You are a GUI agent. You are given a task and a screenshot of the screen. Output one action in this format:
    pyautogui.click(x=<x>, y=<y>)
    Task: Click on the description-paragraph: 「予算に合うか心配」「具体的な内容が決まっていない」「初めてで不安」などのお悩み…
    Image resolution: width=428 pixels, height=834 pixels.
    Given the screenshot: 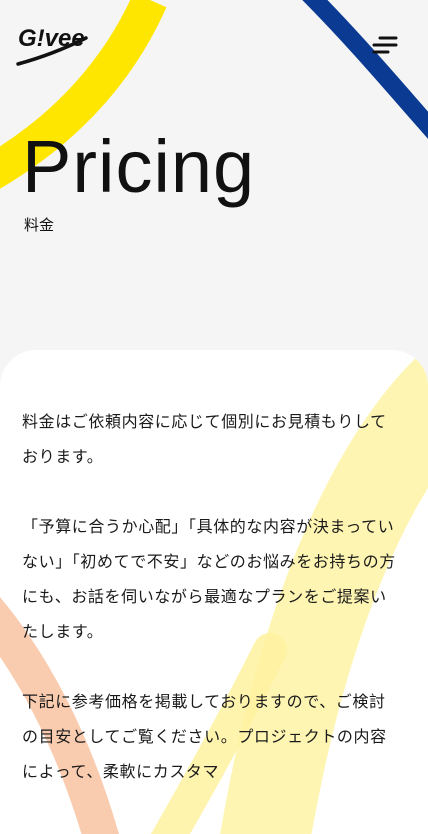 What is the action you would take?
    pyautogui.click(x=209, y=579)
    